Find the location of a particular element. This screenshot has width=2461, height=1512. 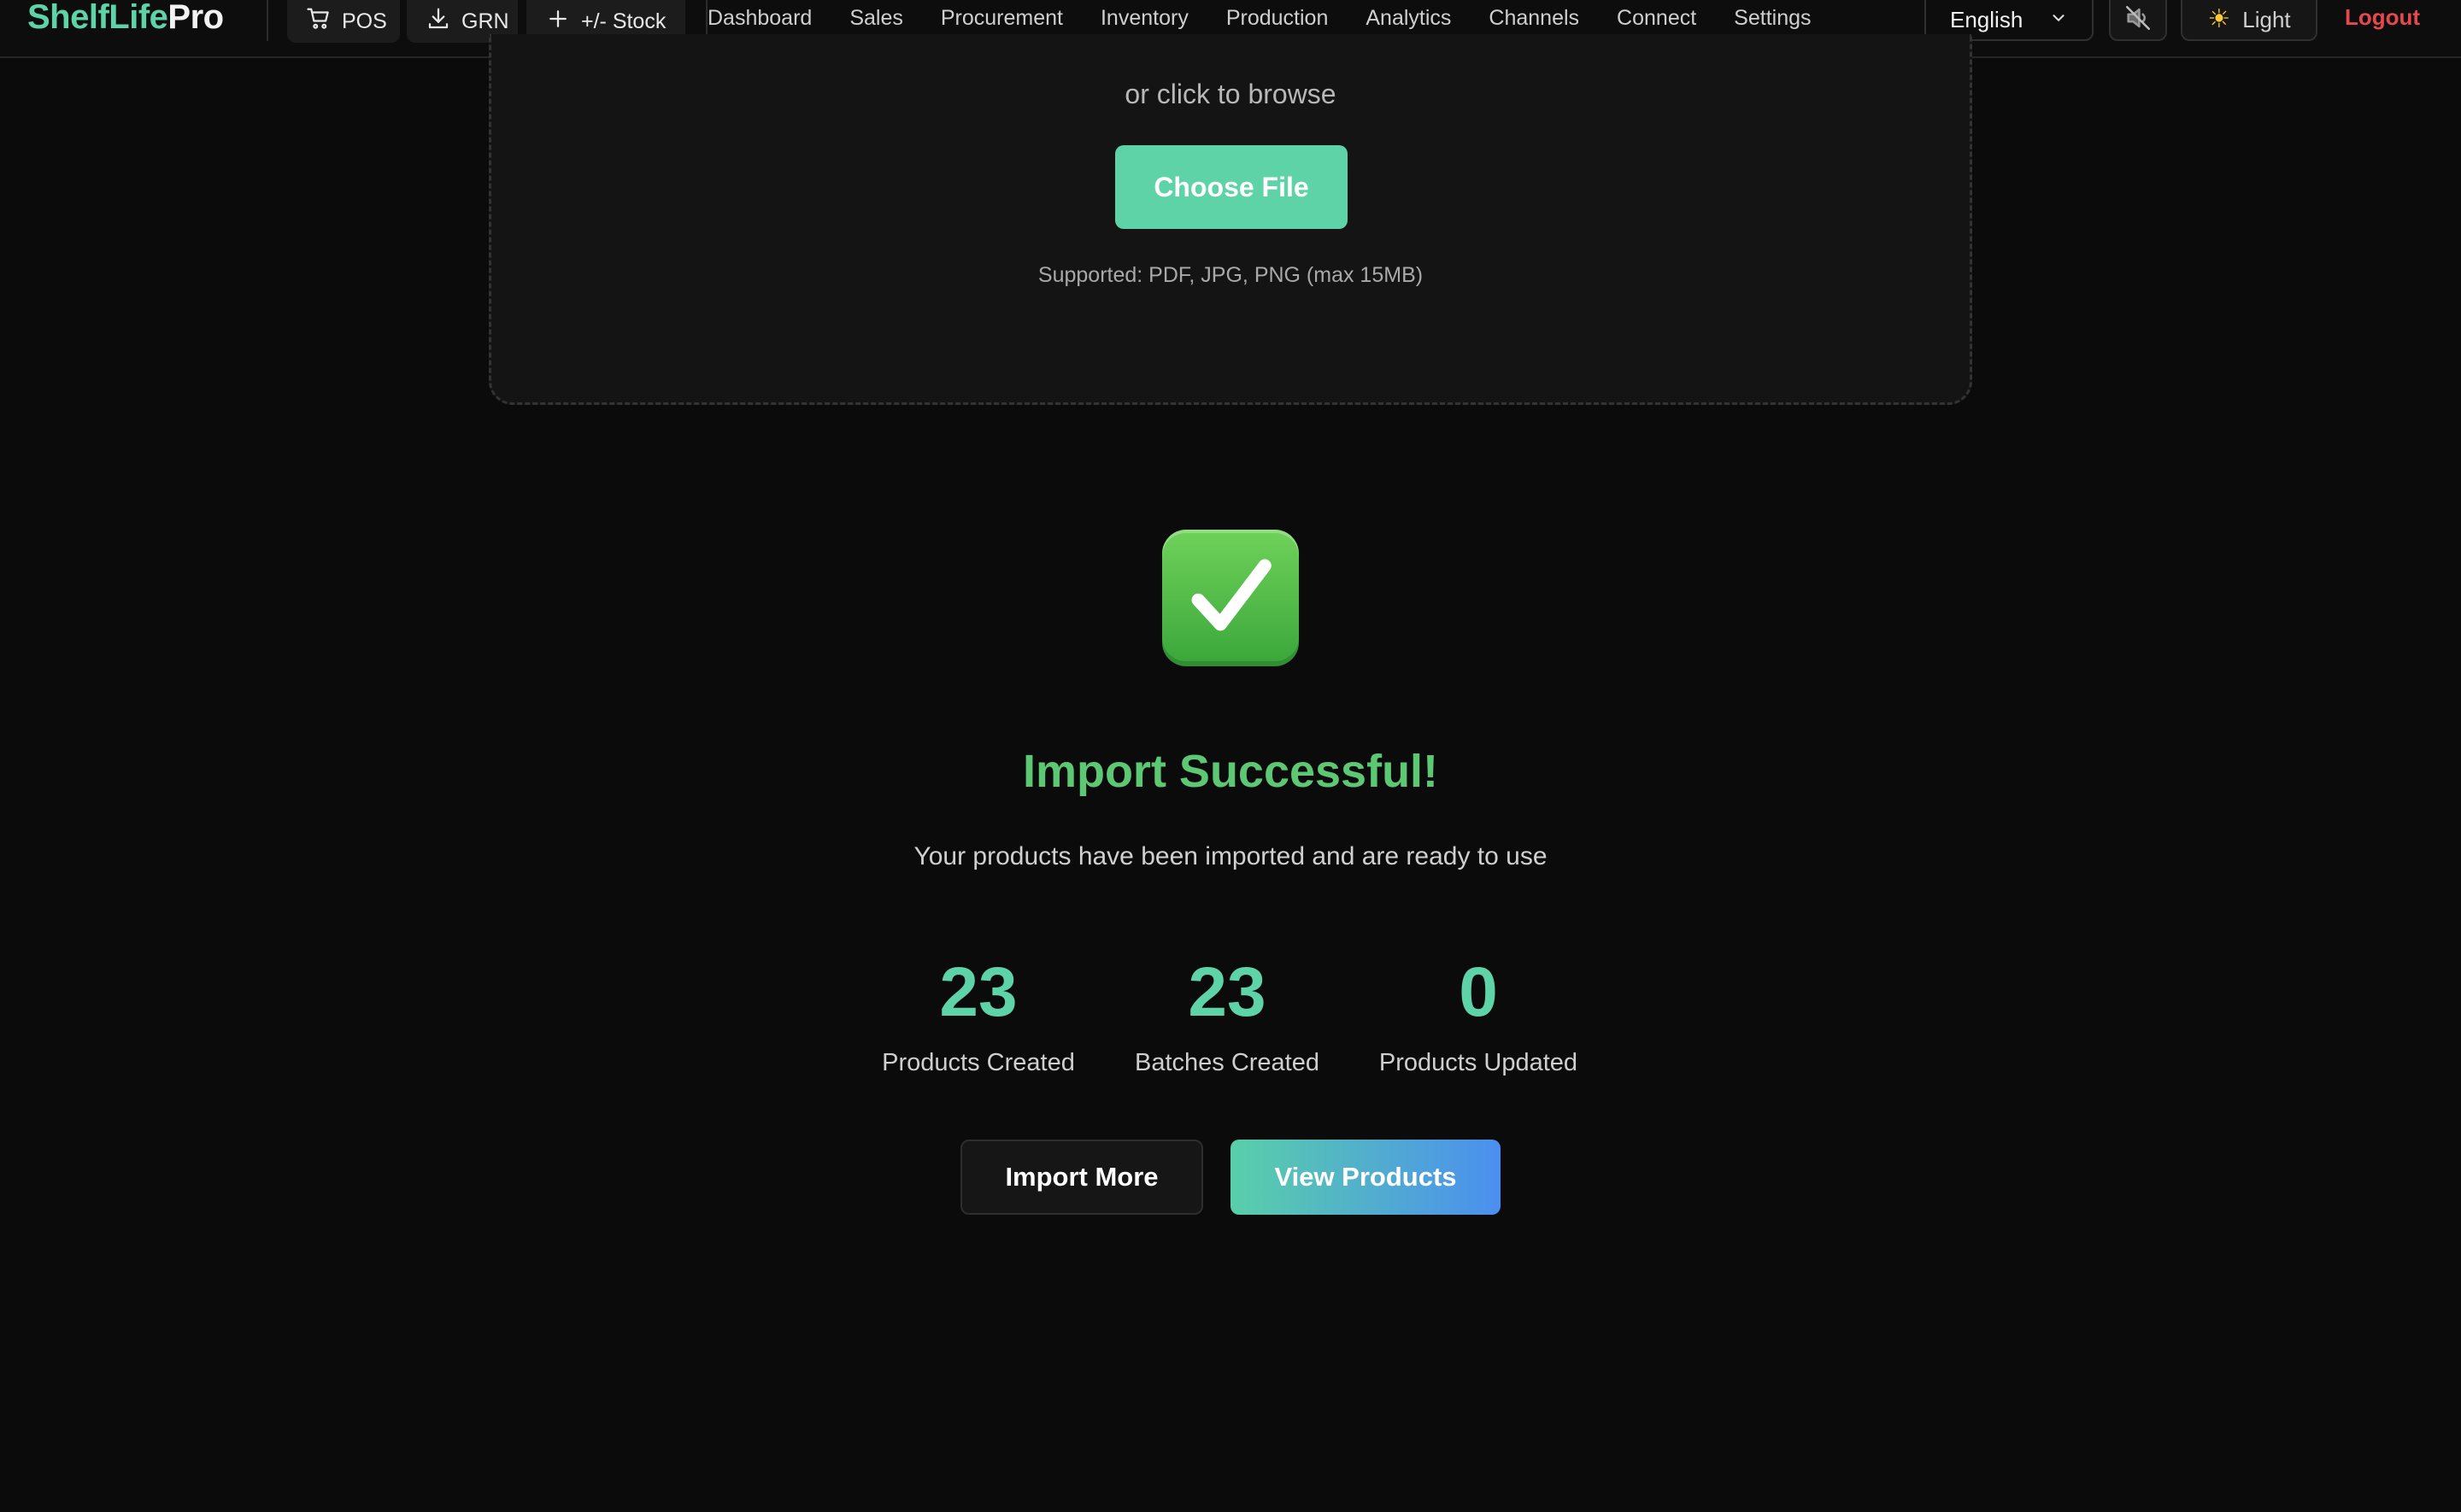

import-success-title: Import Successful! is located at coordinates (1230, 771).